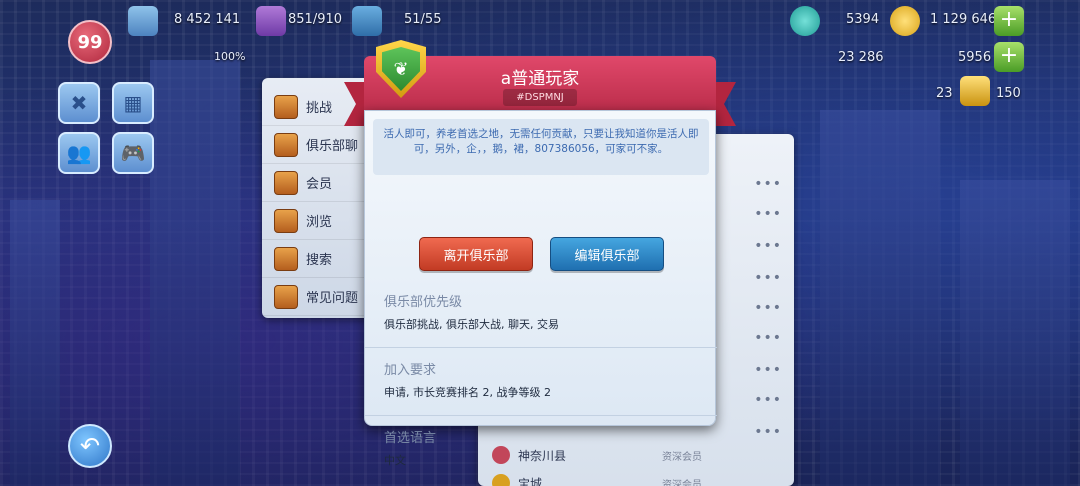 The image size is (1080, 486). I want to click on requirements-title: 加入要求, so click(410, 370).